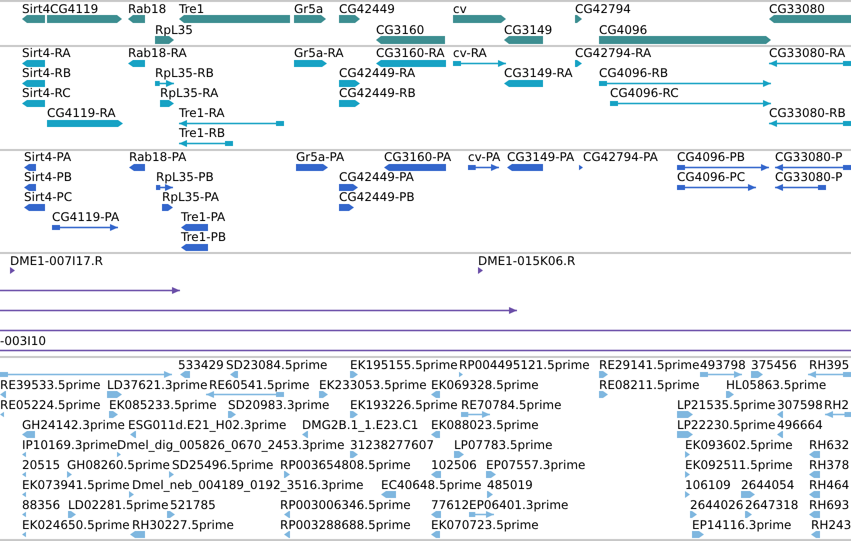 This screenshot has height=541, width=851. I want to click on feature-label: CG3160-RA, so click(410, 53).